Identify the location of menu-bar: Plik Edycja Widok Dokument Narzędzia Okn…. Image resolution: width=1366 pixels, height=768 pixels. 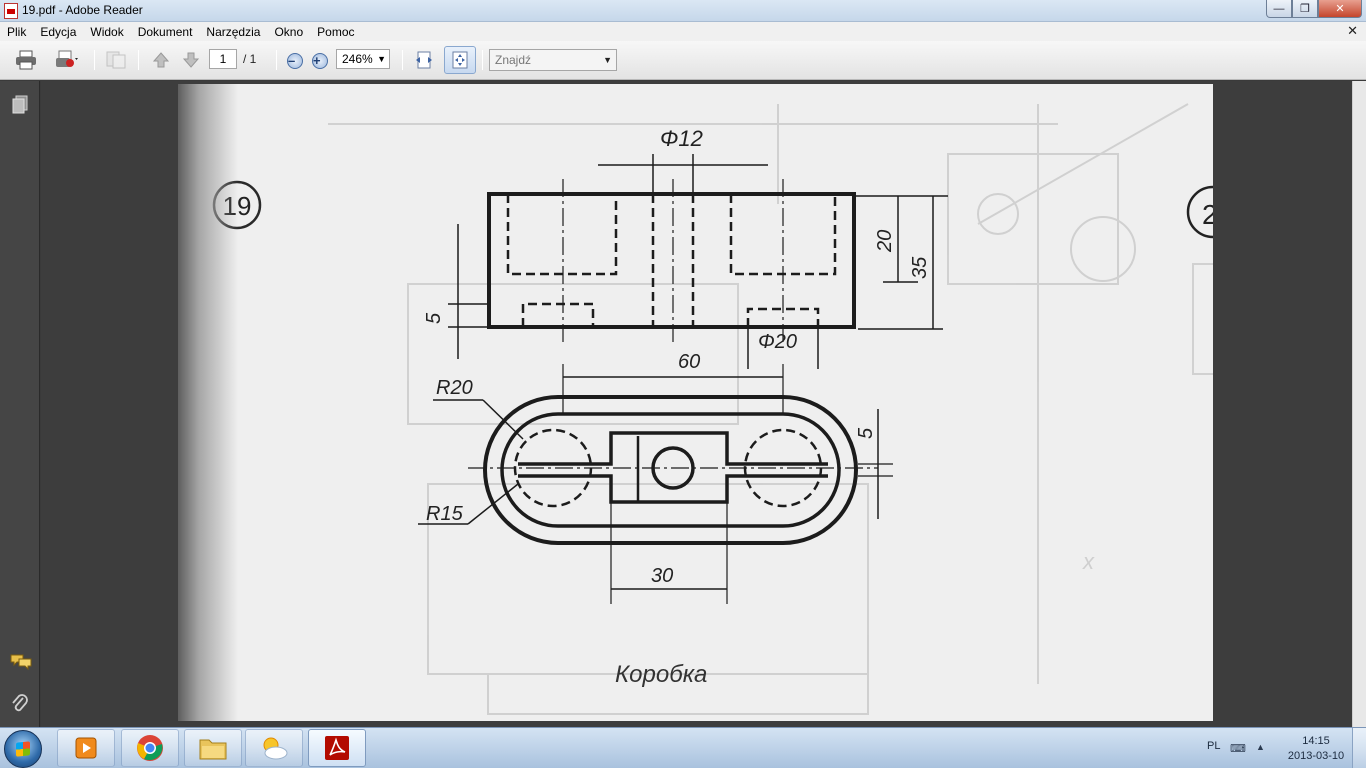
(683, 31).